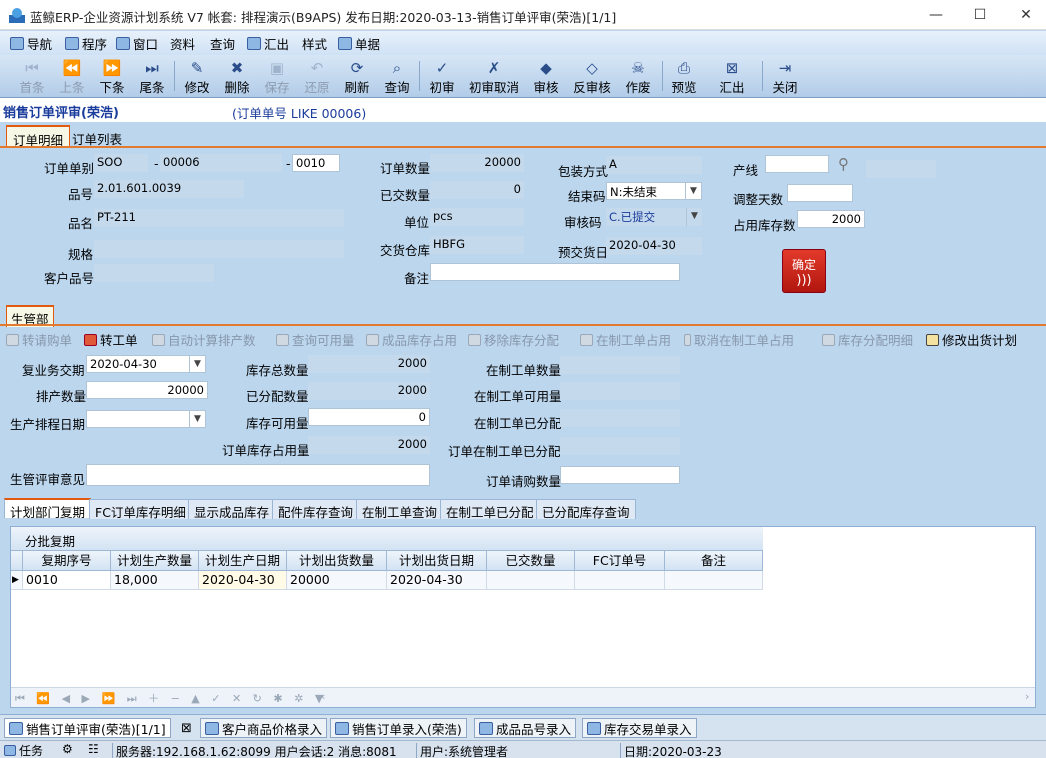 The image size is (1046, 758). Describe the element at coordinates (152, 77) in the screenshot. I see `last-record-button: ⏭ 尾条` at that location.